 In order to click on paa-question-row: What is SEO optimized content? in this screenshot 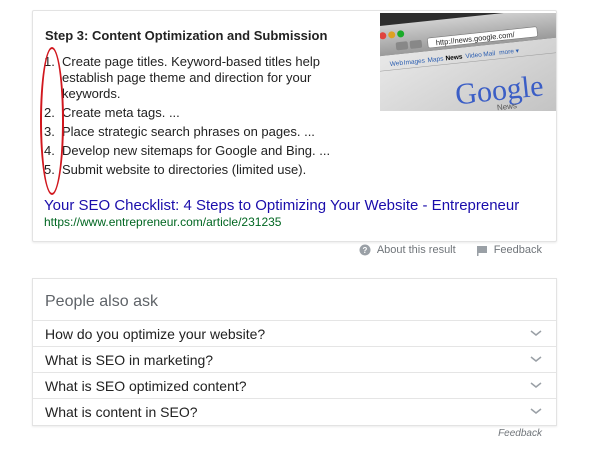, I will do `click(294, 385)`.